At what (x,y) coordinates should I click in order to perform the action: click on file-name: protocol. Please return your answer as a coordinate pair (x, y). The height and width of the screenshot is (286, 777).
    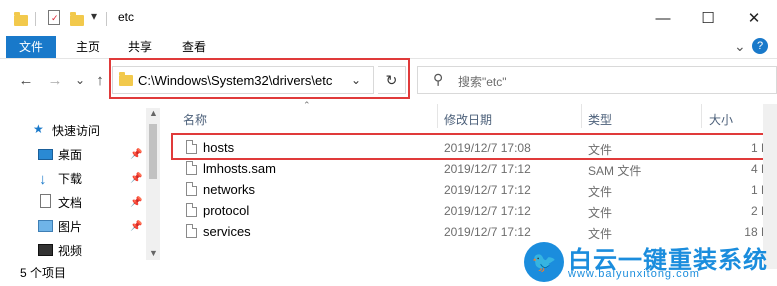
    Looking at the image, I should click on (226, 210).